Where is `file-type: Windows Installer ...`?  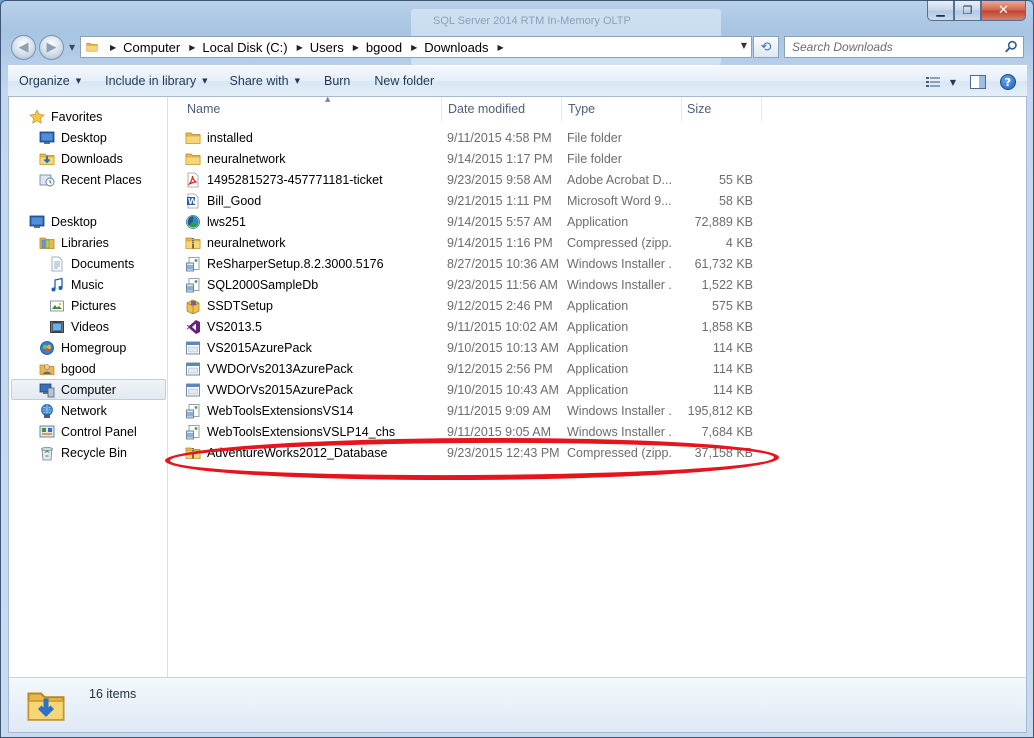 file-type: Windows Installer ... is located at coordinates (620, 264).